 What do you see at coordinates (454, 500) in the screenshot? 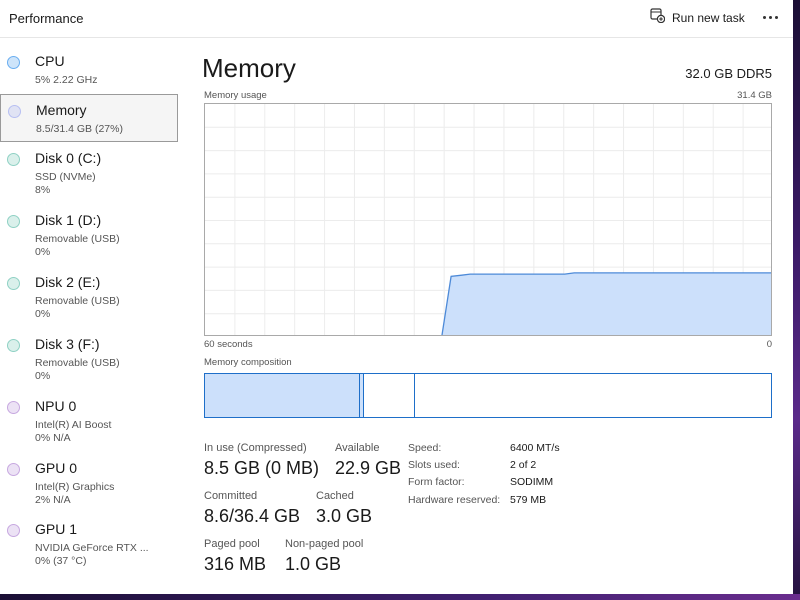
I see `detail-label: Hardware reserved:` at bounding box center [454, 500].